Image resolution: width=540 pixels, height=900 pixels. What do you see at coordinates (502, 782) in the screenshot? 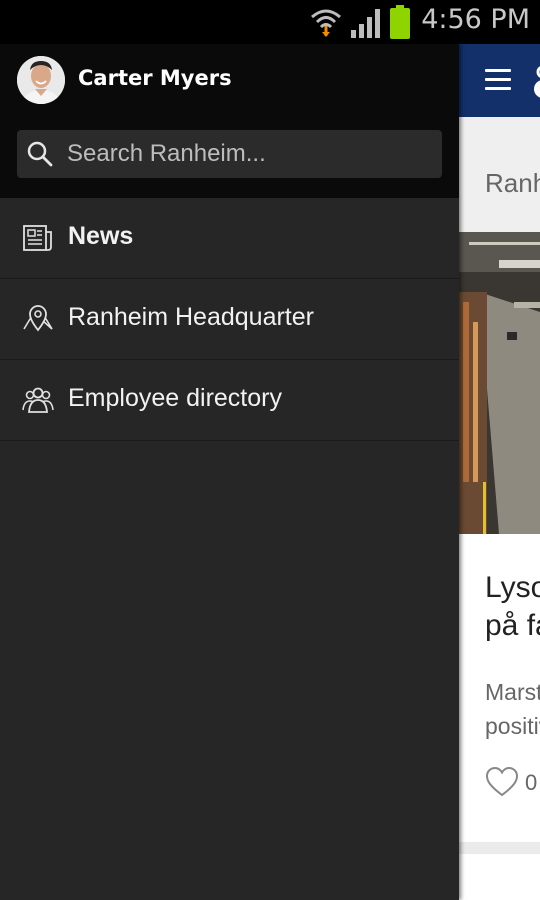
I see `heart-icon` at bounding box center [502, 782].